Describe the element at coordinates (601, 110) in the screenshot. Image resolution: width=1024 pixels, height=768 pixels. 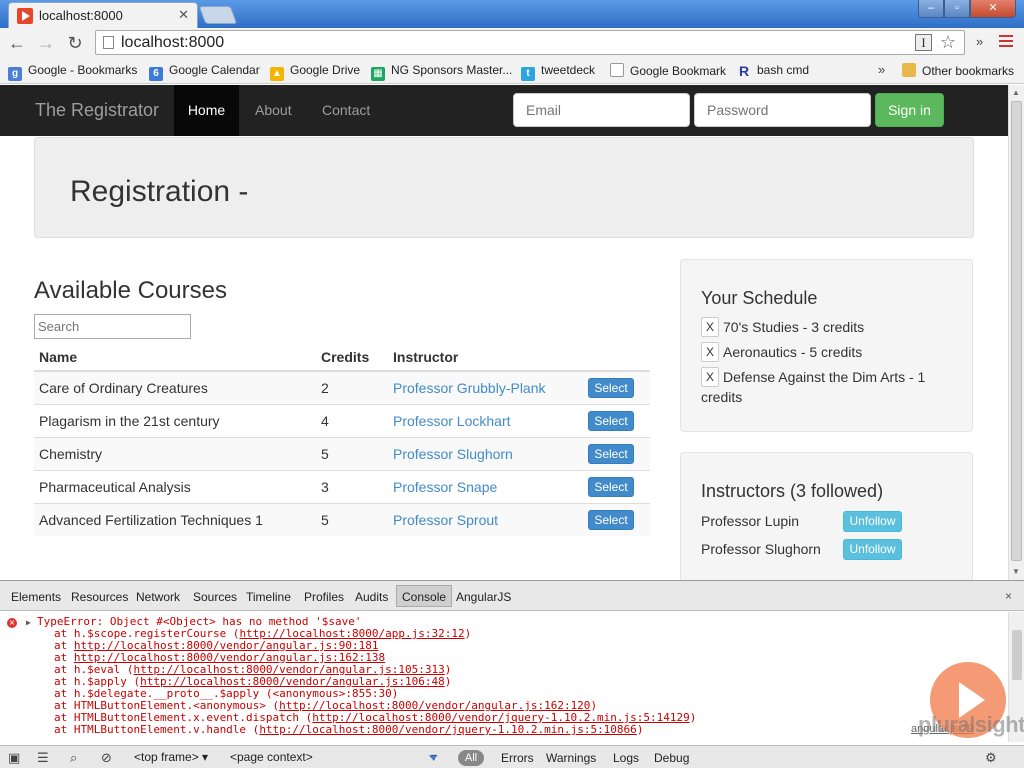
I see `email-input` at that location.